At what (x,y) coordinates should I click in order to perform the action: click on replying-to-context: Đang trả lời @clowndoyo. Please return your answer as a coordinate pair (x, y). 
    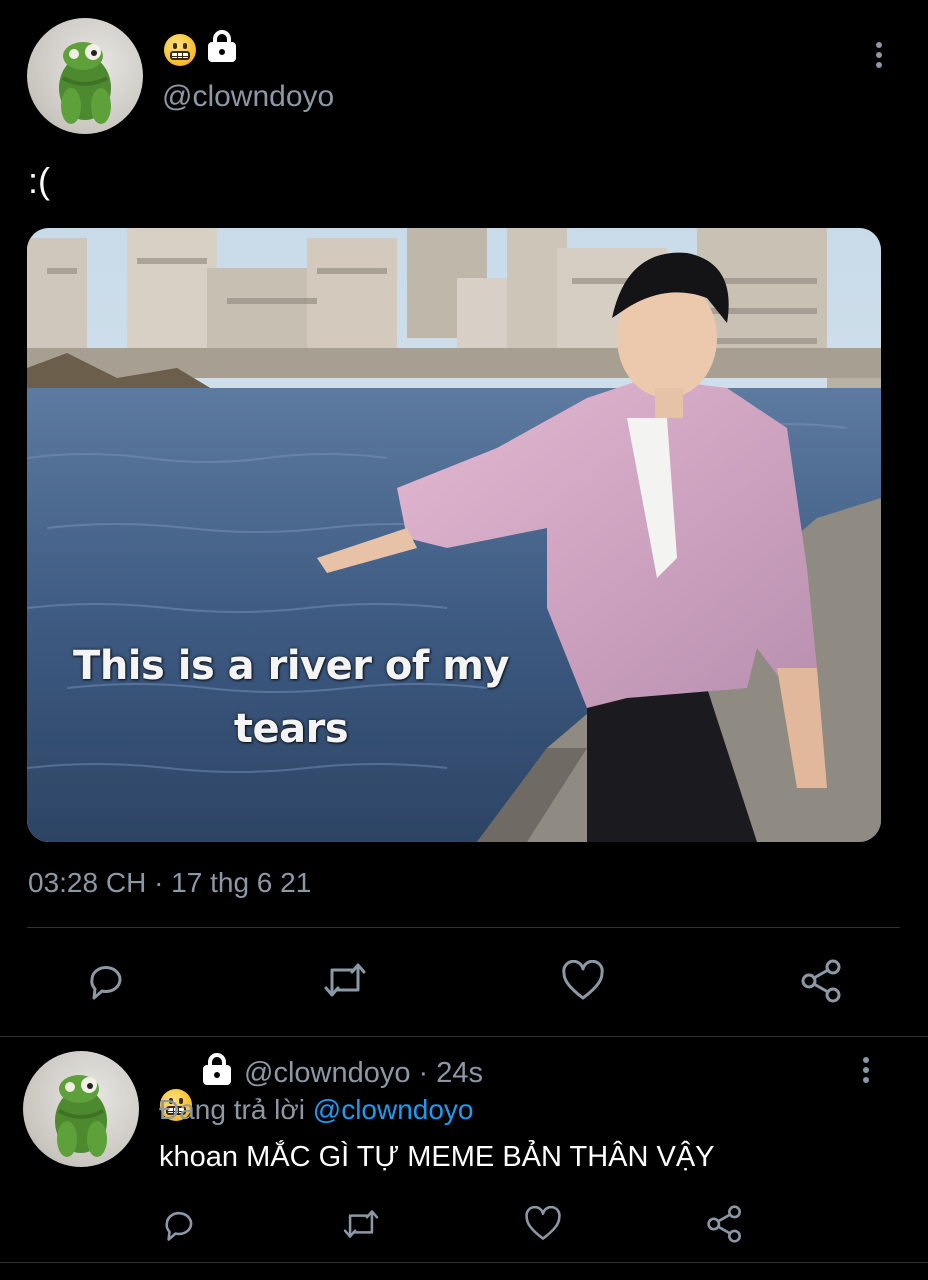
    Looking at the image, I should click on (316, 1110).